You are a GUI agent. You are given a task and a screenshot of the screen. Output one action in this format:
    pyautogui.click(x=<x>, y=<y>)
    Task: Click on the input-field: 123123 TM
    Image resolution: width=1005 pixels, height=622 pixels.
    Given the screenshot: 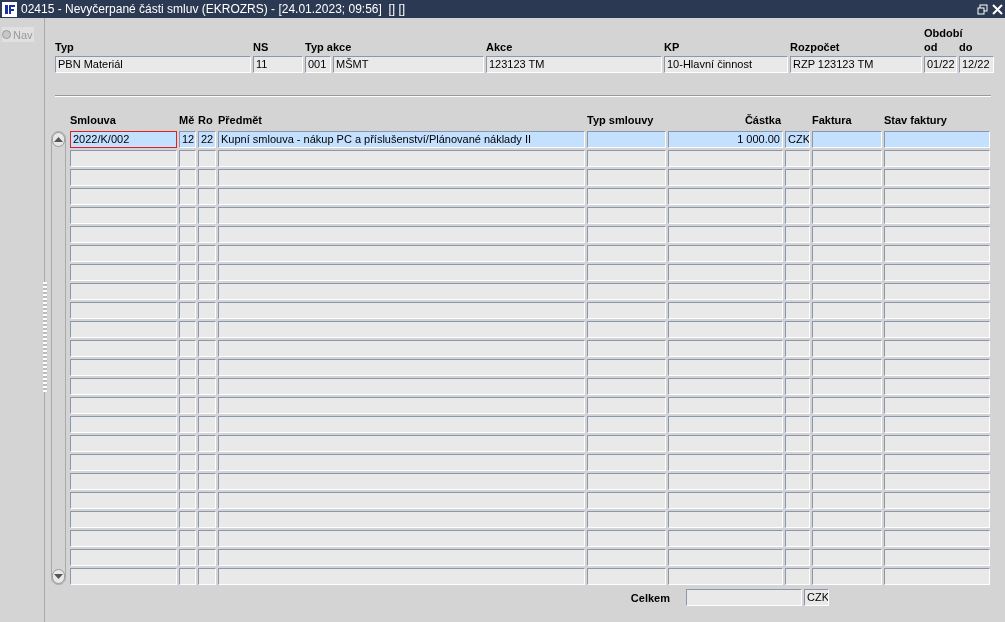 What is the action you would take?
    pyautogui.click(x=574, y=64)
    